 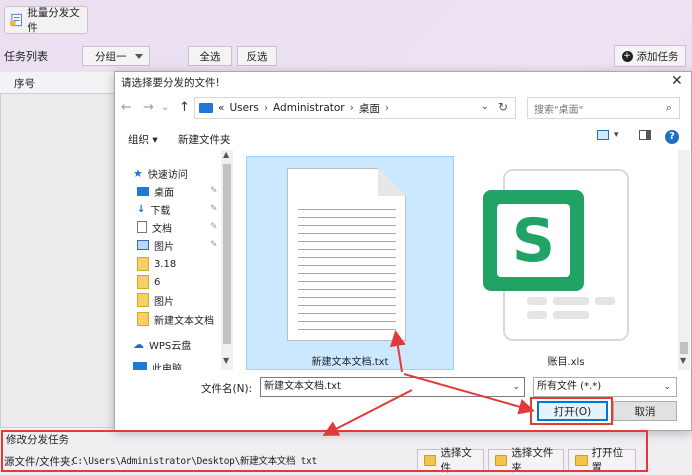 What do you see at coordinates (603, 108) in the screenshot?
I see `search-input: 搜索"桌面" ⌕` at bounding box center [603, 108].